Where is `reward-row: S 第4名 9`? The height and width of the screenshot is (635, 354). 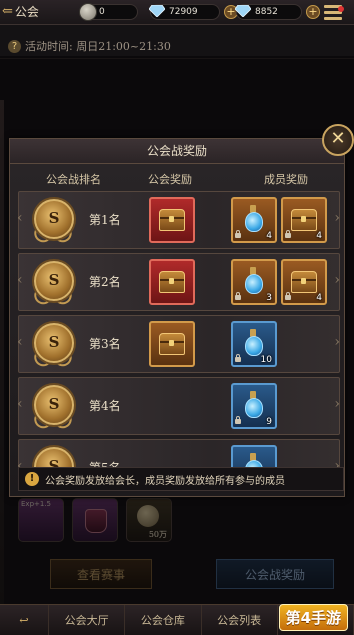 reward-row: S 第4名 9 is located at coordinates (178, 406).